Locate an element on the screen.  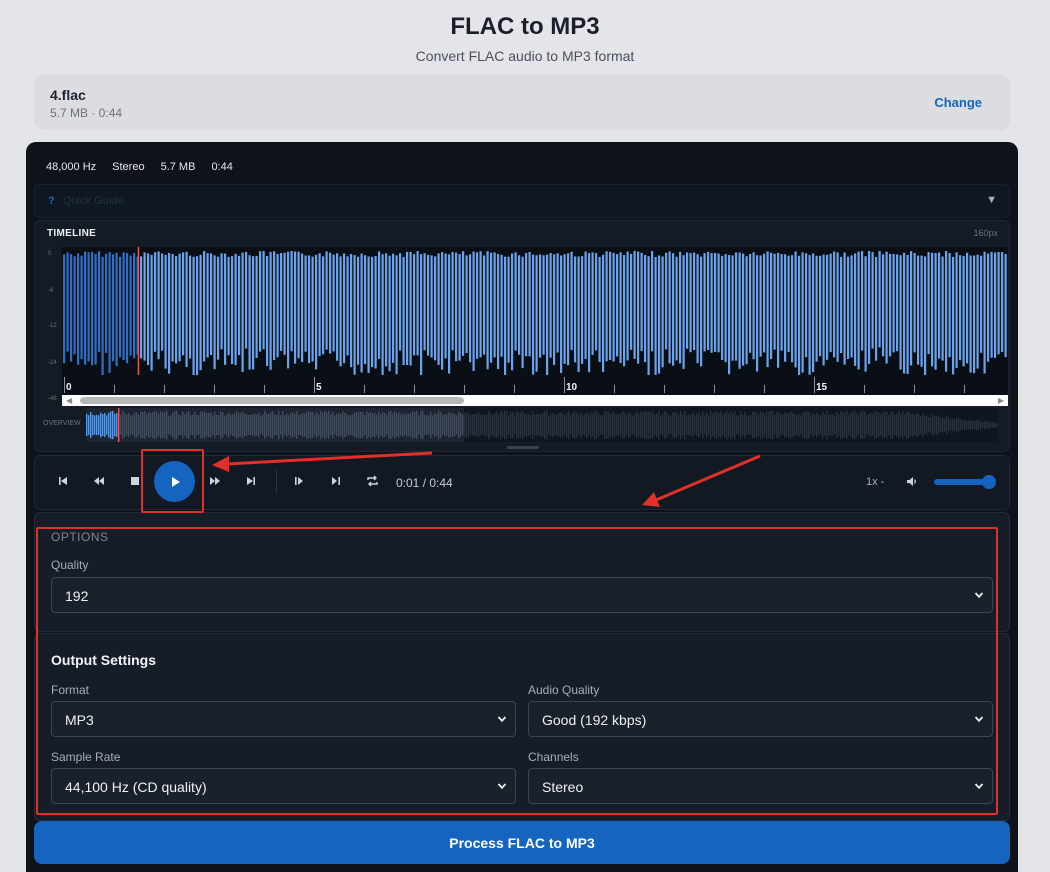
info-size: 5.7 MB is located at coordinates (178, 167).